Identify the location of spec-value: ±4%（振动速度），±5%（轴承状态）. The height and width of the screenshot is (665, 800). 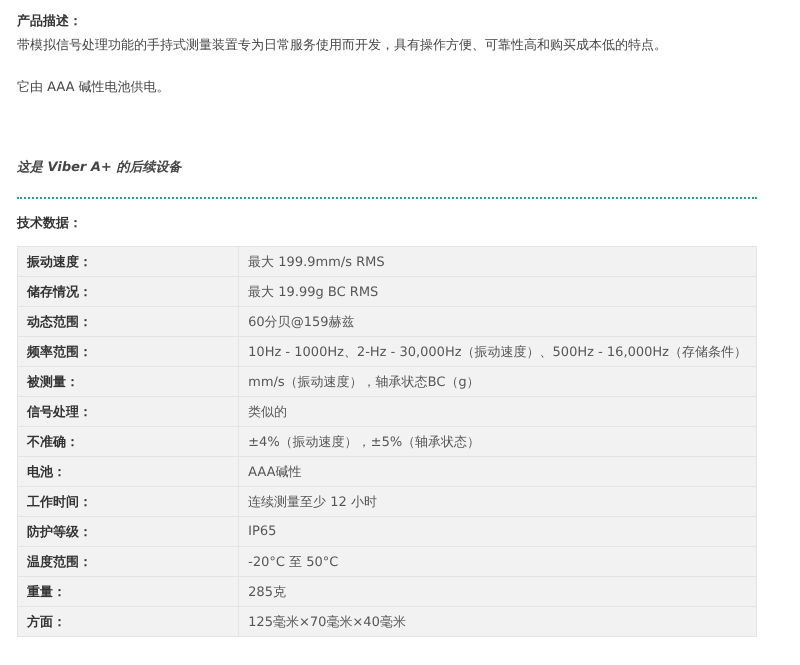
(497, 441).